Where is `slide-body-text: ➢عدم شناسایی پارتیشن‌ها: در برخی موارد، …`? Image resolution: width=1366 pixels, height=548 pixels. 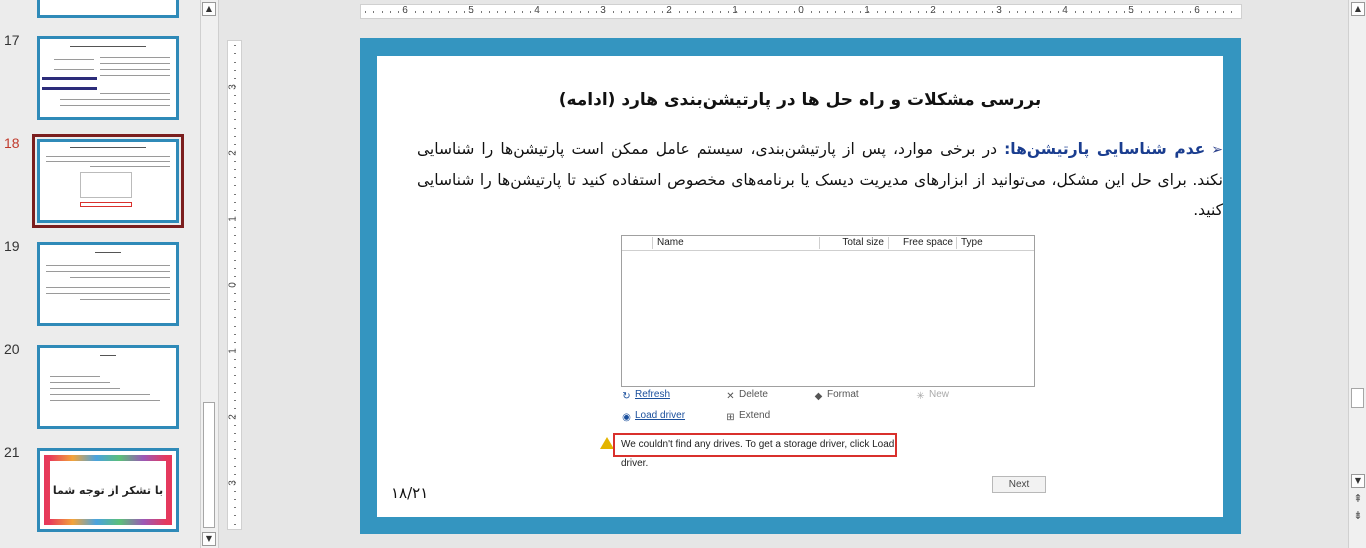
slide-body-text: ➢عدم شناسایی پارتیشن‌ها: در برخی موارد، … is located at coordinates (820, 179).